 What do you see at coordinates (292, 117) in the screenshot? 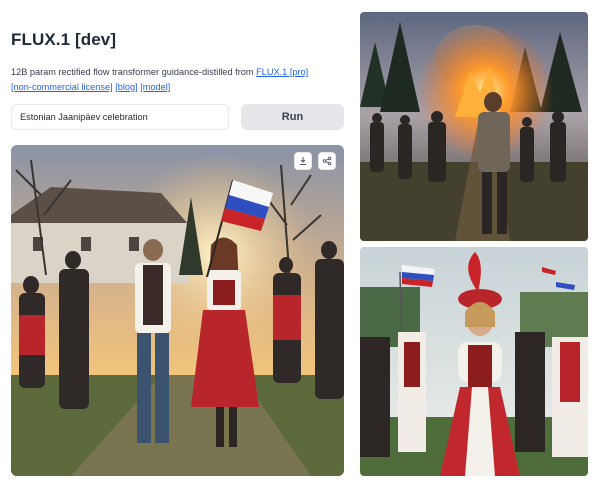
I see `run-button: Run` at bounding box center [292, 117].